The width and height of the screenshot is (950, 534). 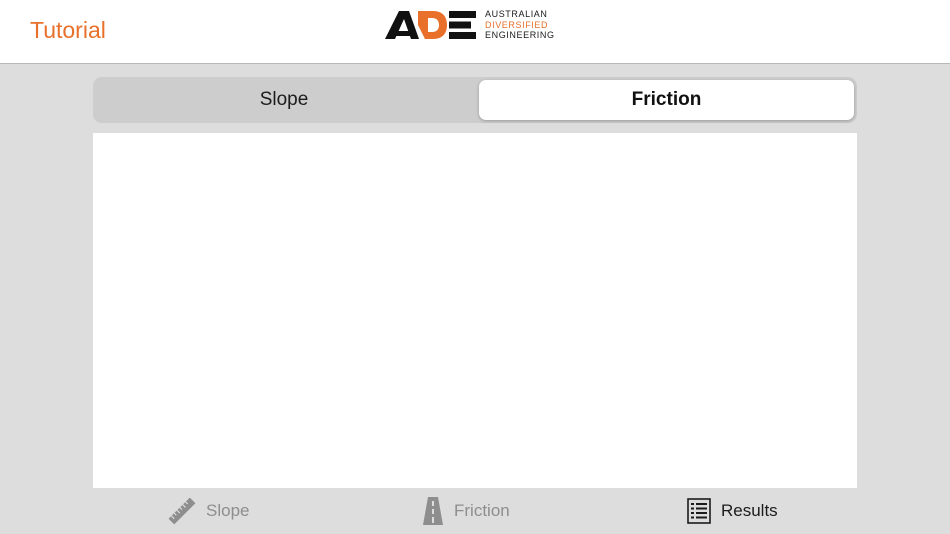 What do you see at coordinates (699, 511) in the screenshot?
I see `list-icon` at bounding box center [699, 511].